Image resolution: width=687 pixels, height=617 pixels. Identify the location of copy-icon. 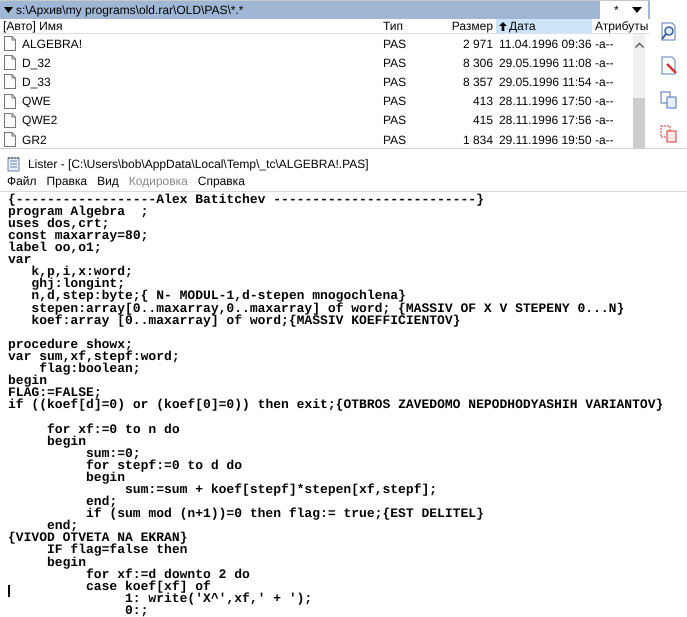
(668, 100).